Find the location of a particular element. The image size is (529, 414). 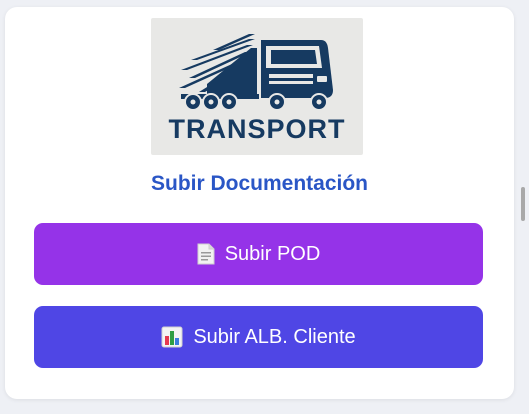

bar-chart-icon is located at coordinates (172, 337).